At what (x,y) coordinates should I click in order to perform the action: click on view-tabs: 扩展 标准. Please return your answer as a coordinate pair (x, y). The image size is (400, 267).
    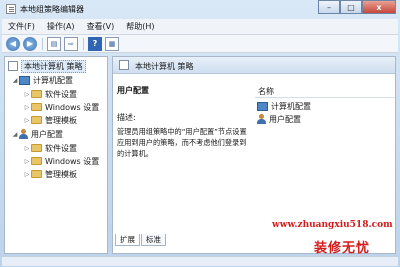
    Looking at the image, I should click on (141, 240).